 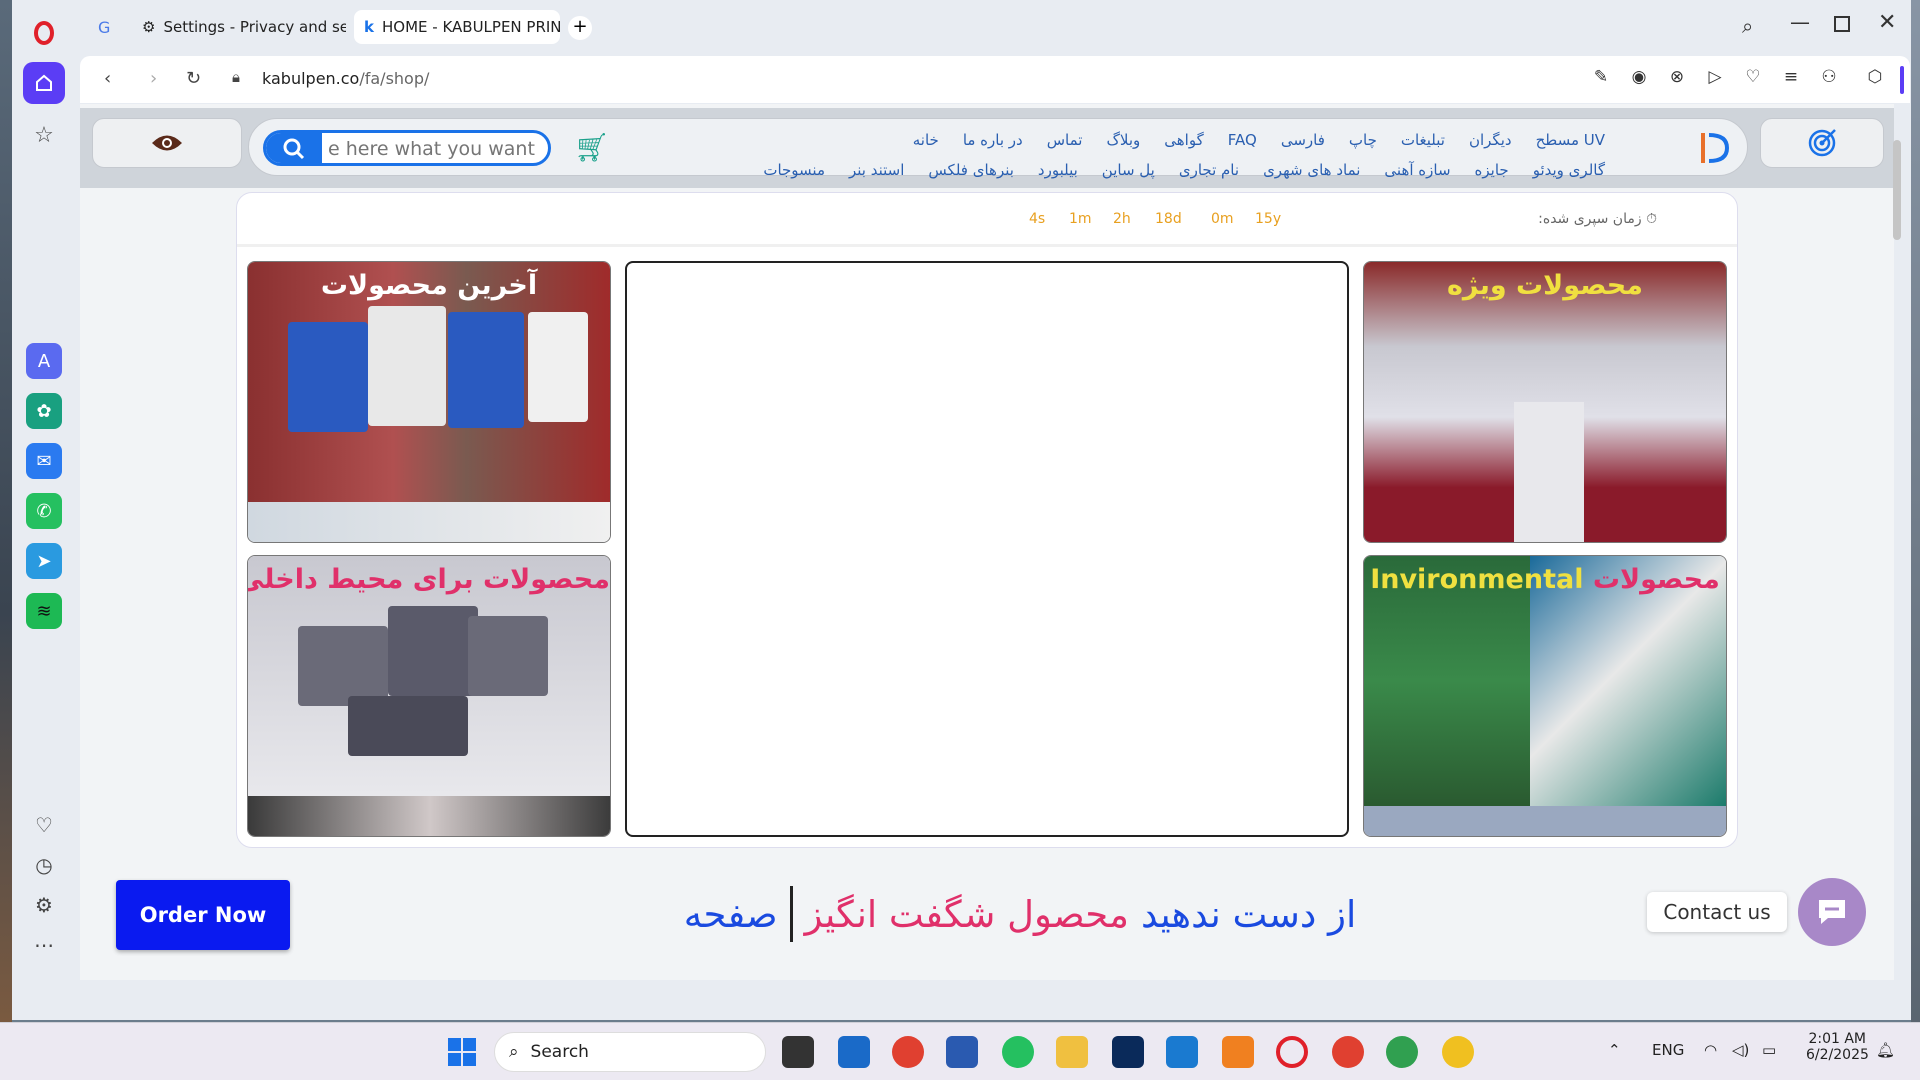 I want to click on menu-item: گواهی, so click(x=1183, y=140).